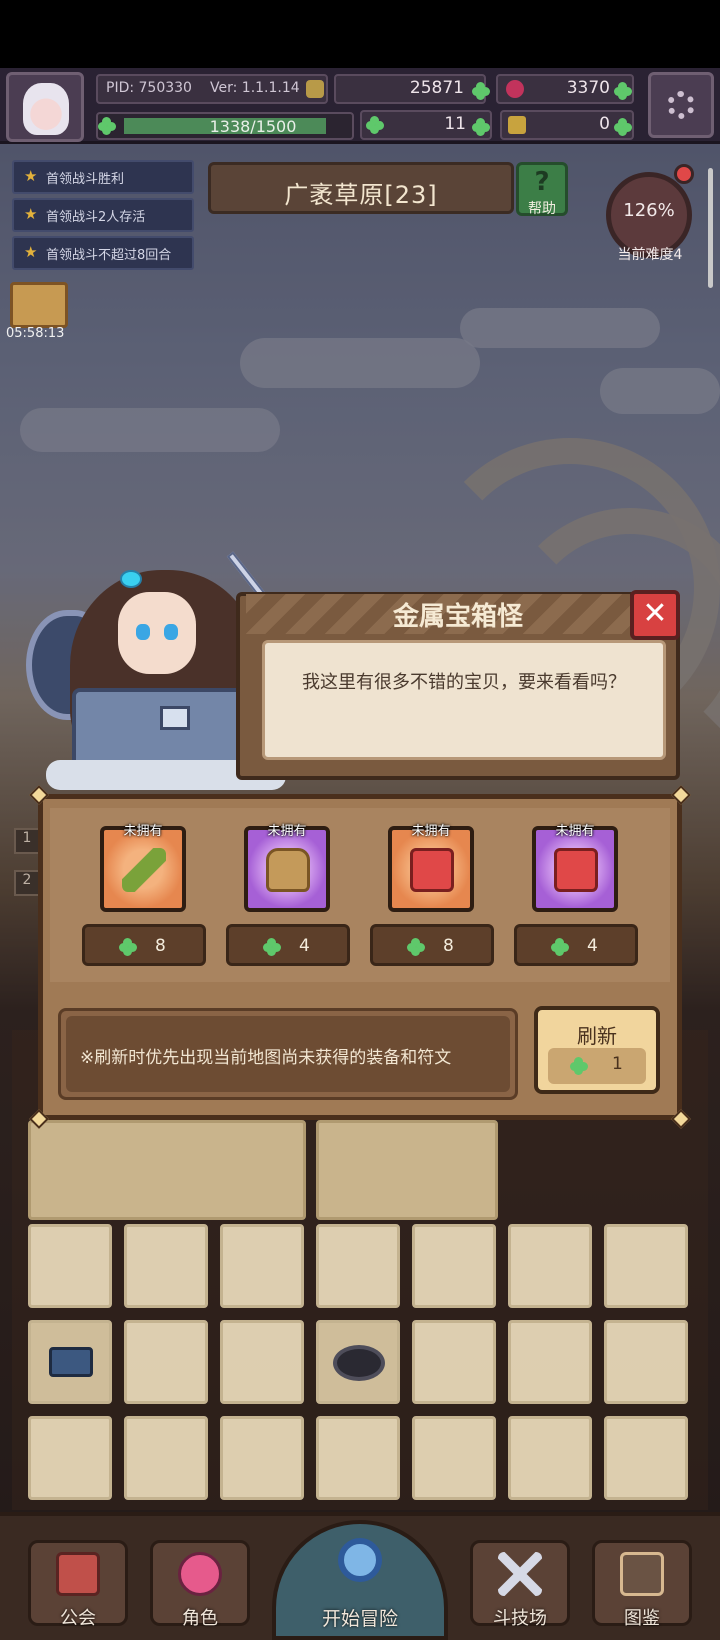 The width and height of the screenshot is (720, 1640). Describe the element at coordinates (407, 1170) in the screenshot. I see `map-tile-bones` at that location.